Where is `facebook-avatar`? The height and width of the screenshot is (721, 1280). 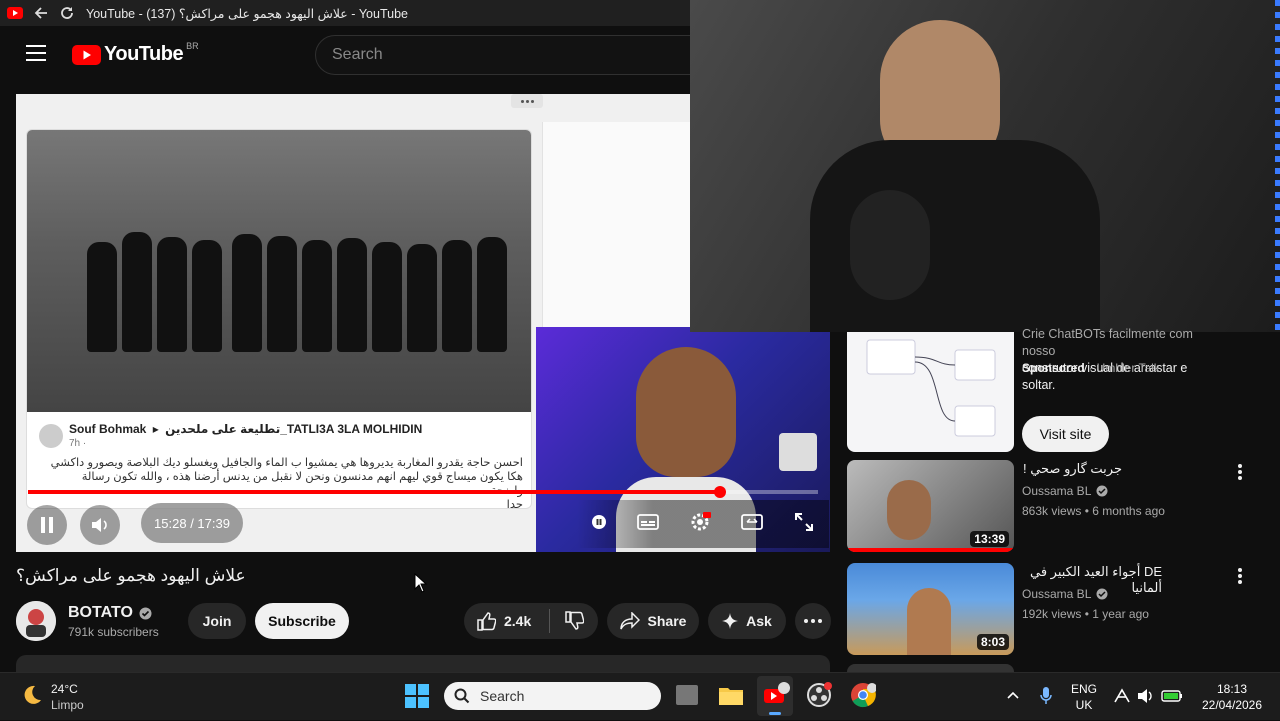
facebook-avatar is located at coordinates (51, 436).